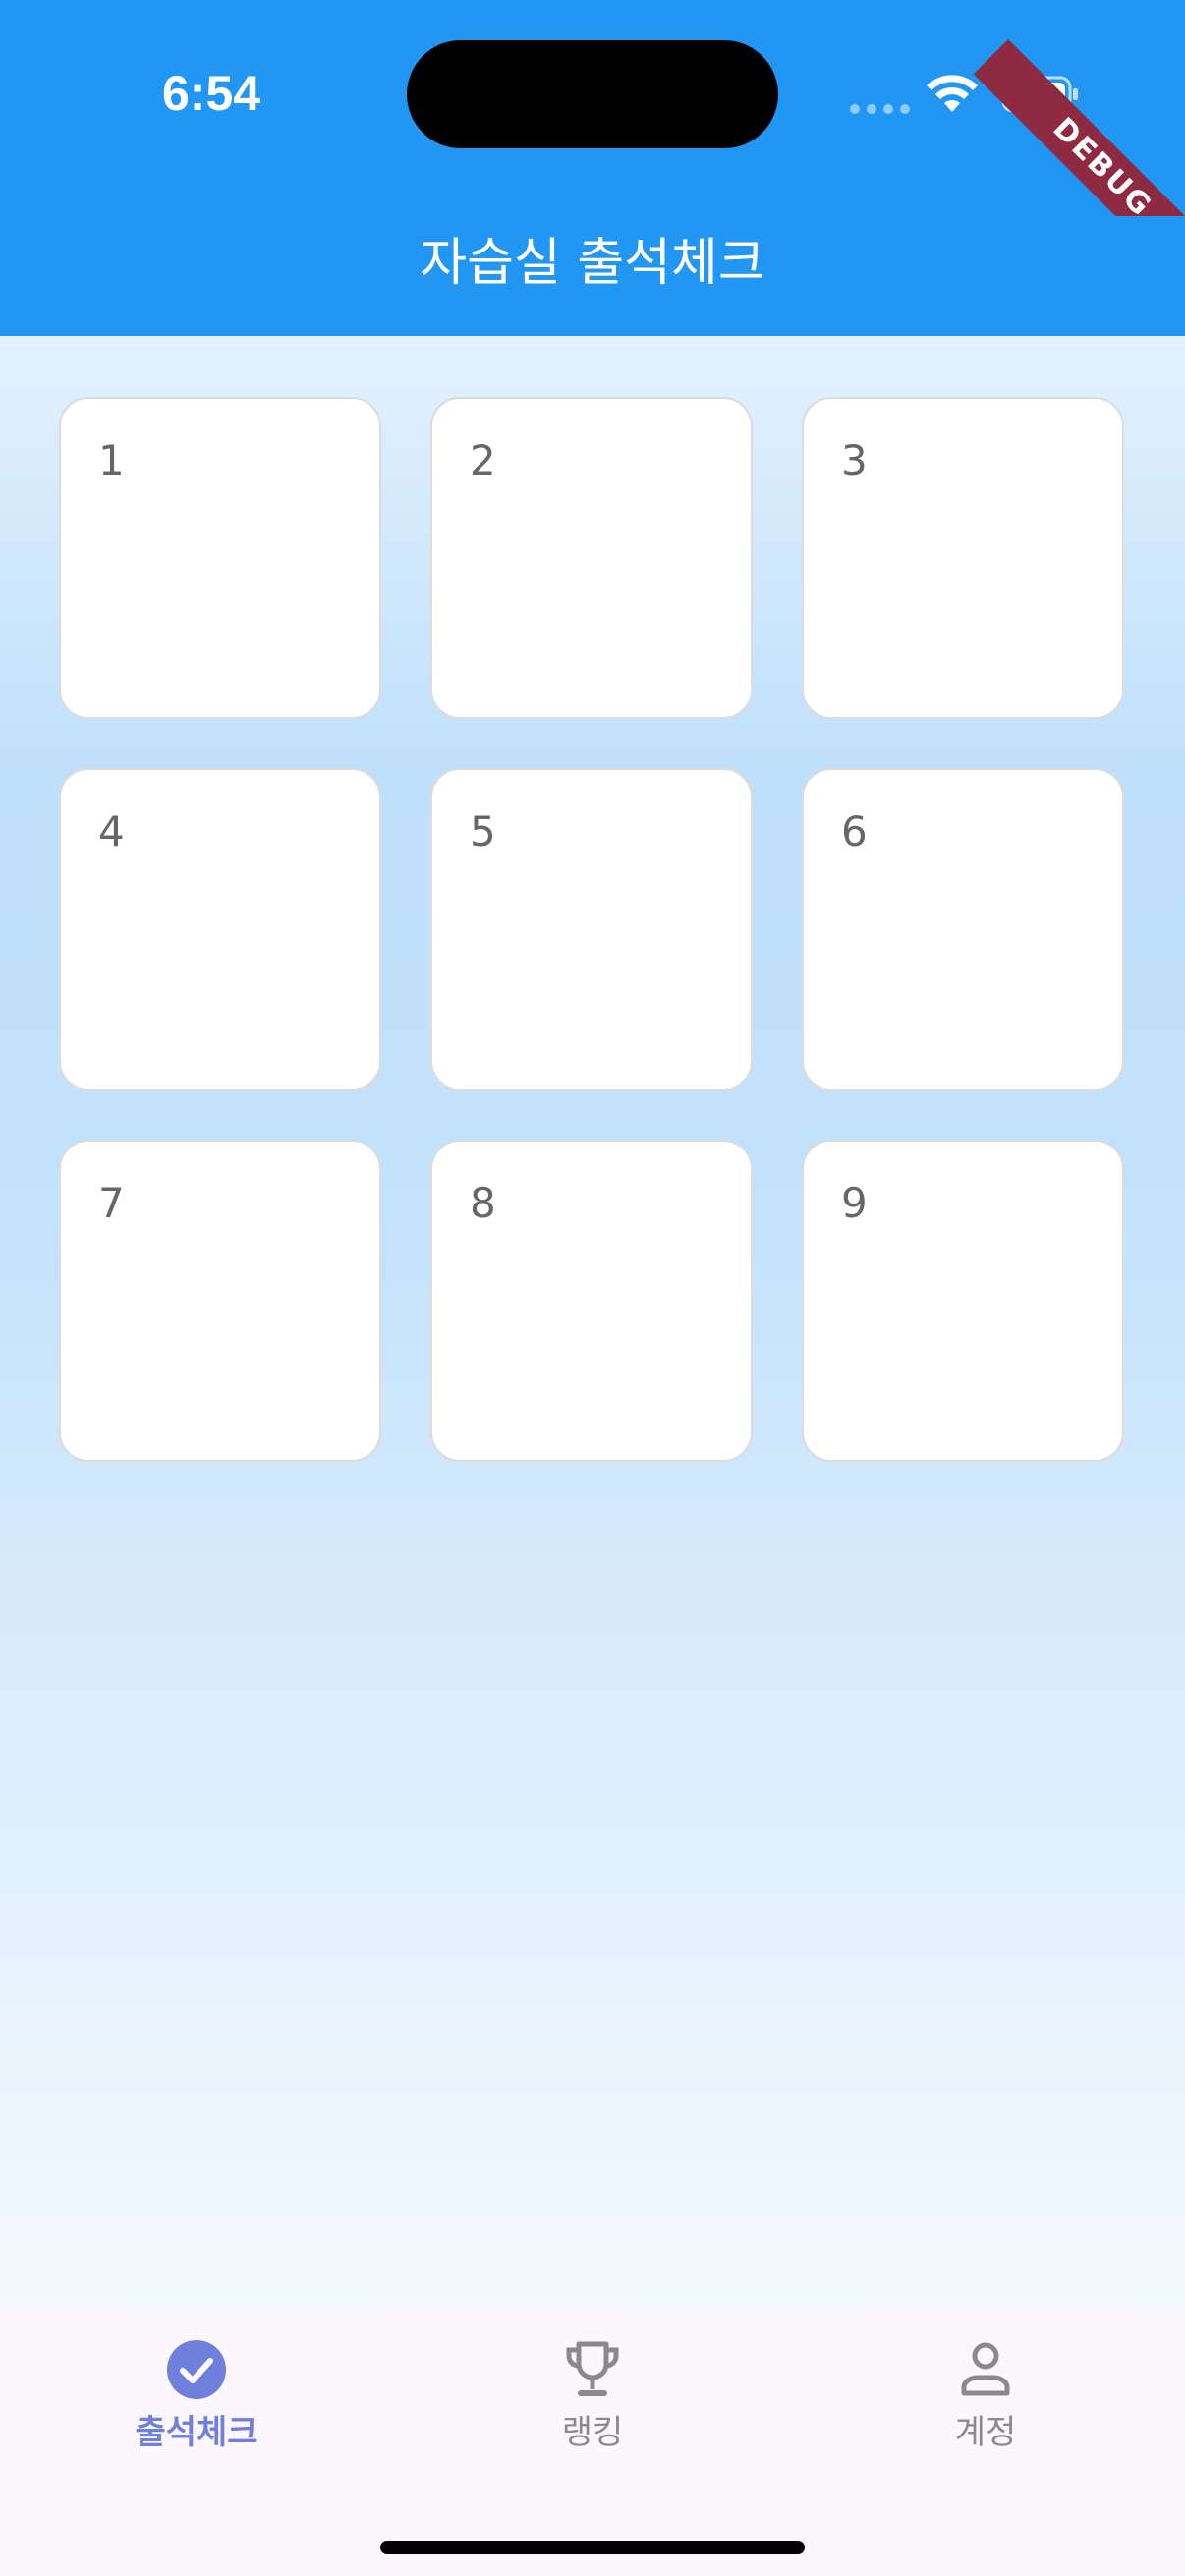 The image size is (1185, 2576). Describe the element at coordinates (854, 1203) in the screenshot. I see `seat-number: 9` at that location.